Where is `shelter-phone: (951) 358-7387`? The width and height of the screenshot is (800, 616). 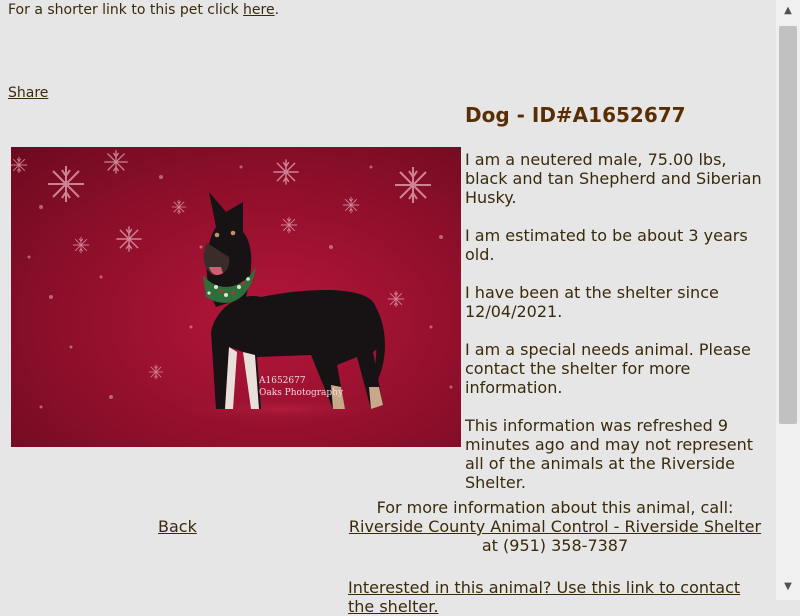 shelter-phone: (951) 358-7387 is located at coordinates (566, 545).